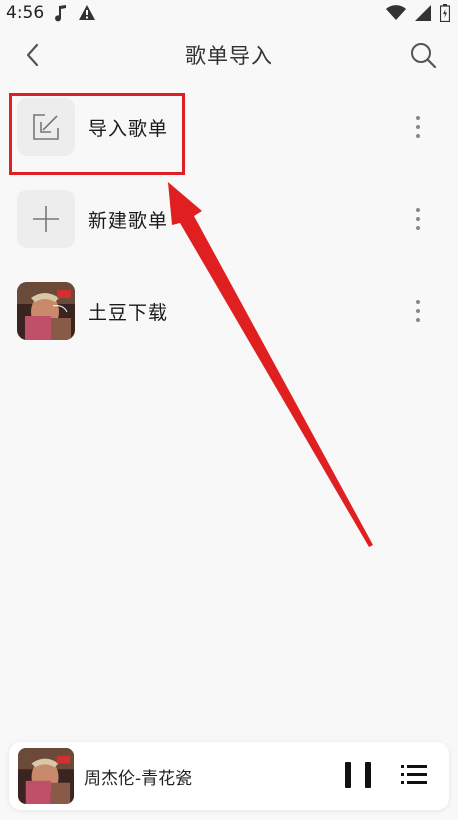 This screenshot has width=458, height=820. I want to click on album-cover, so click(46, 311).